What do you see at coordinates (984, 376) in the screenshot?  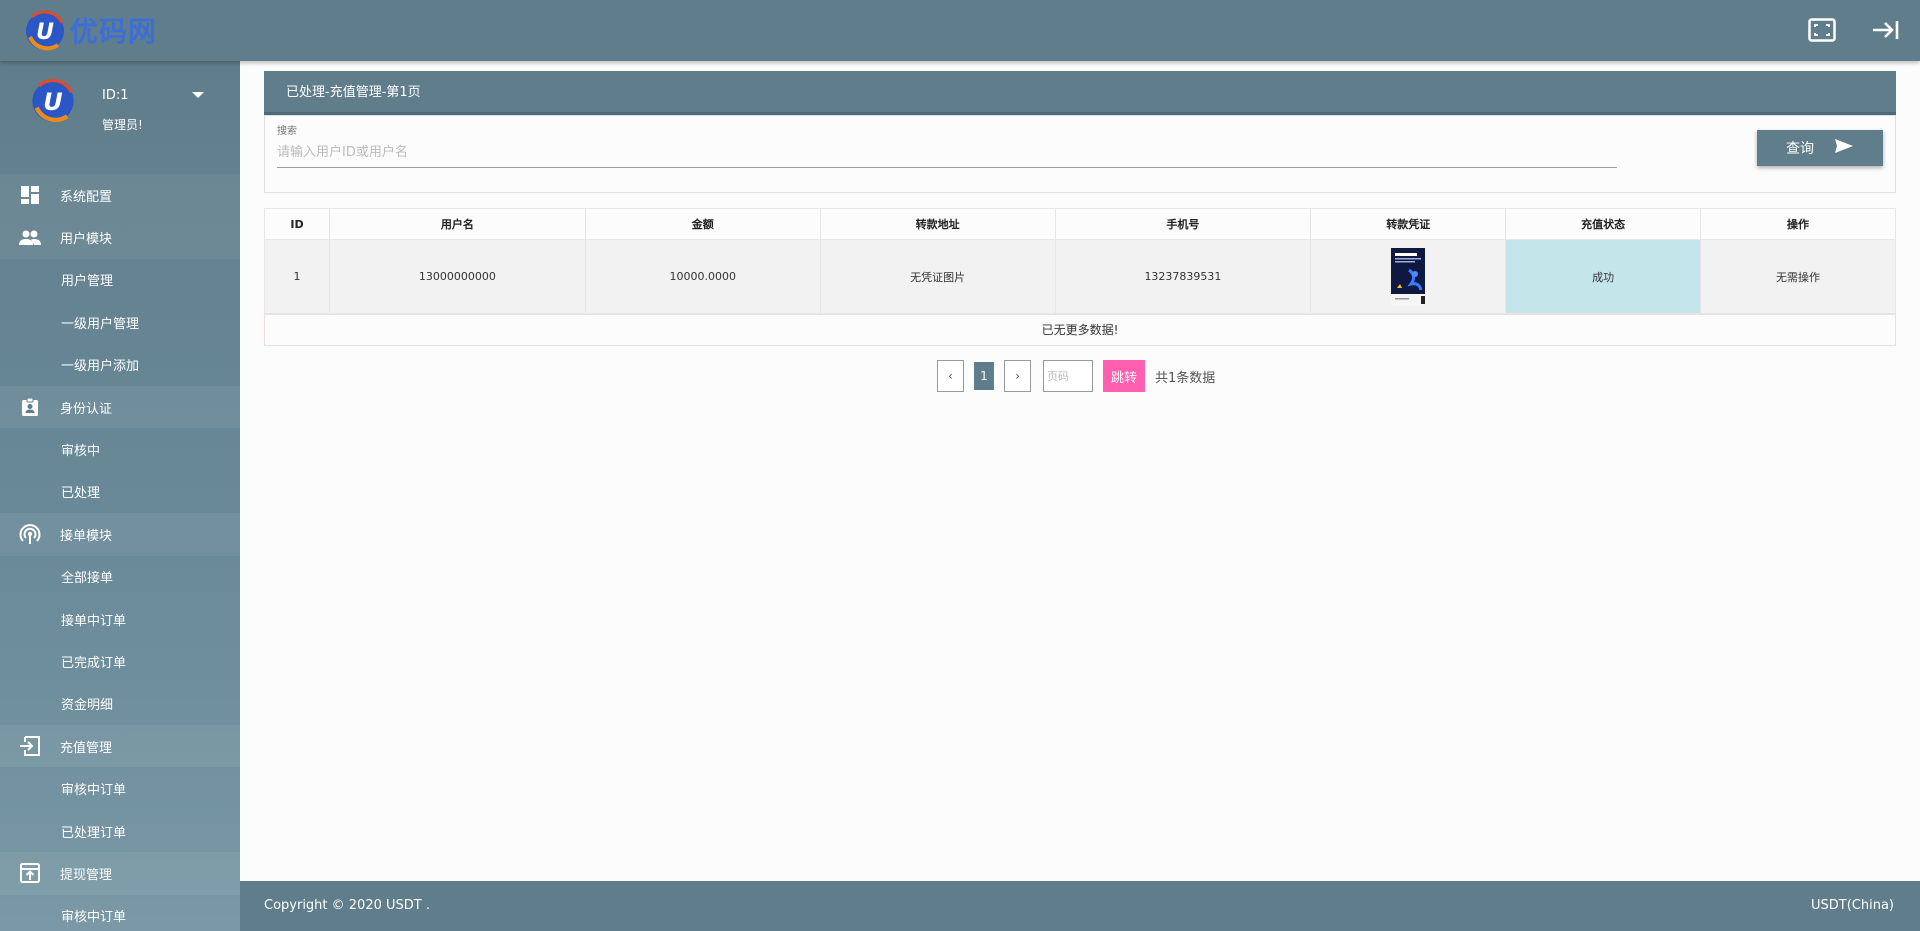 I see `page-number-current: 1` at bounding box center [984, 376].